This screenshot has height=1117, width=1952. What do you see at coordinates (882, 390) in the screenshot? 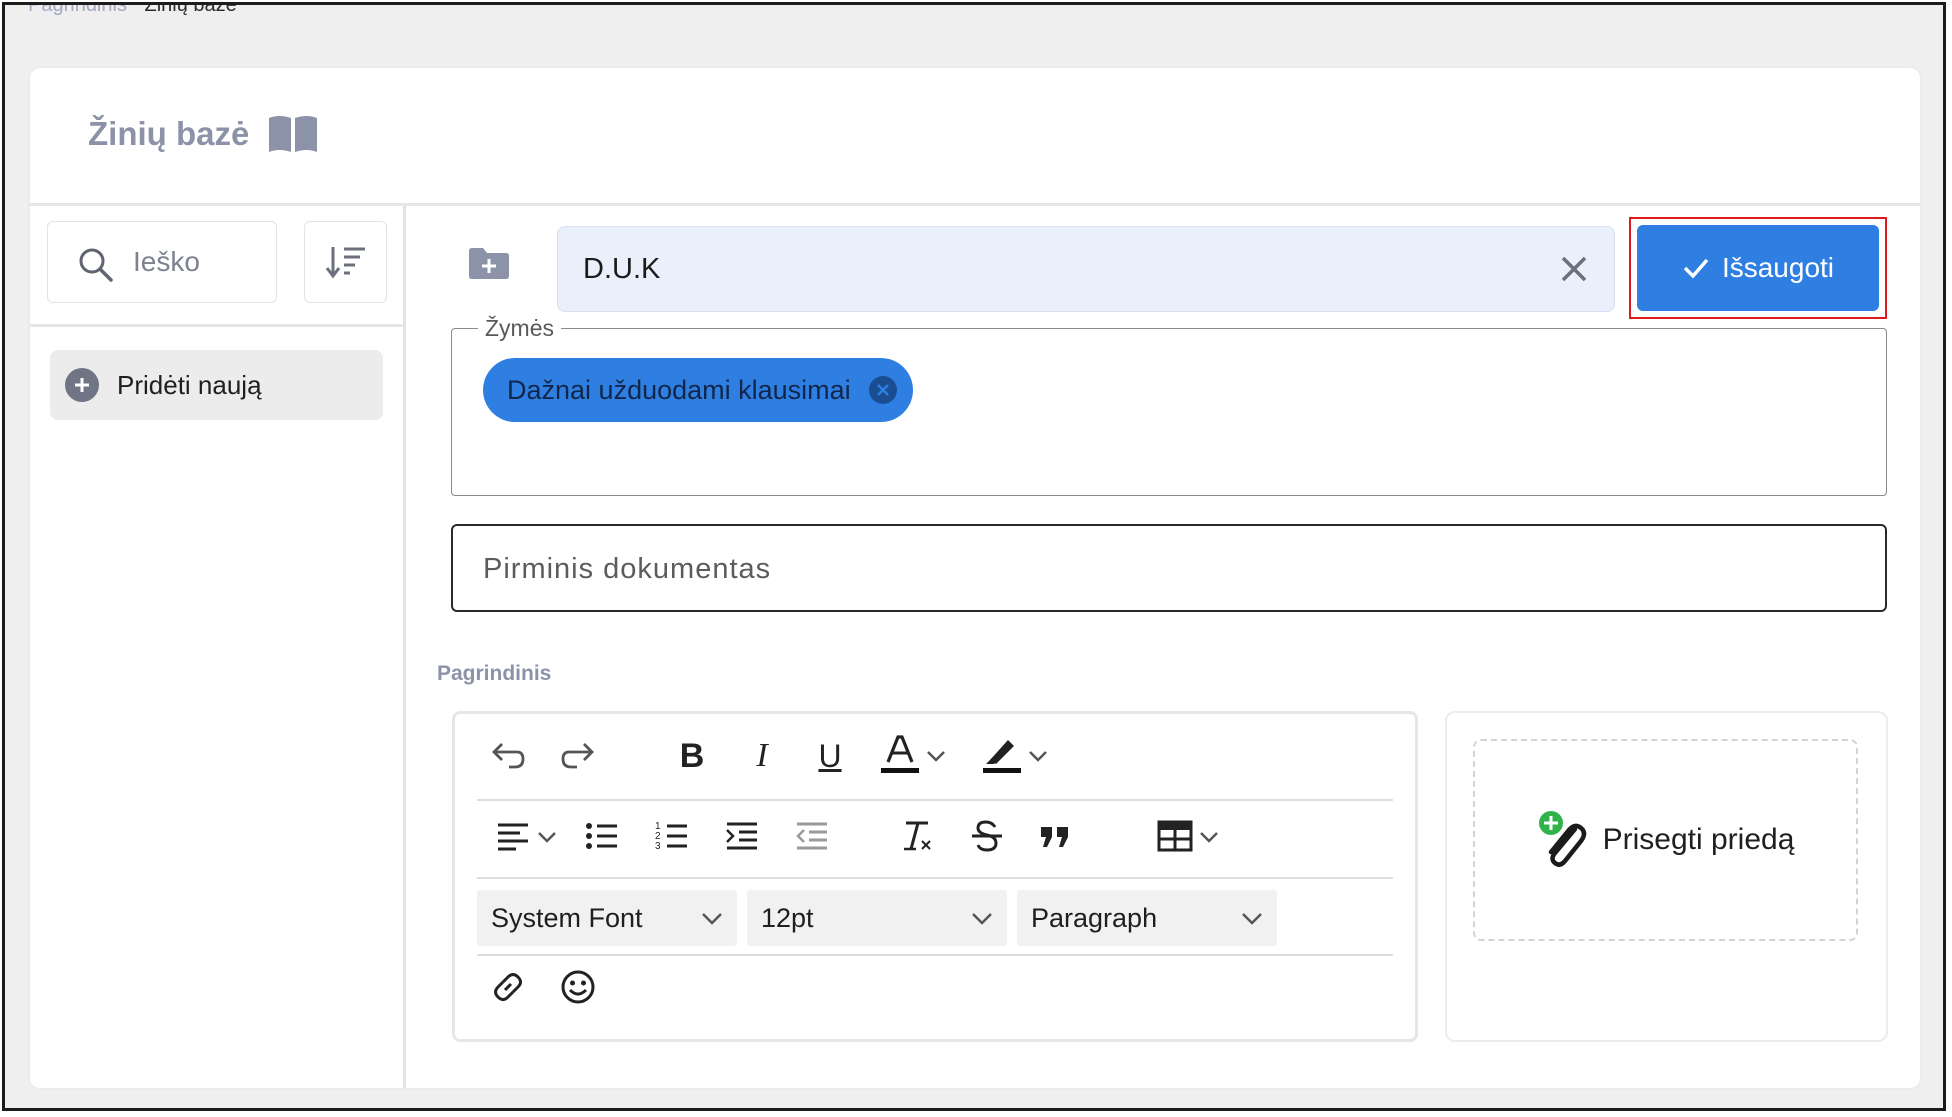
I see `remove-tag-icon` at bounding box center [882, 390].